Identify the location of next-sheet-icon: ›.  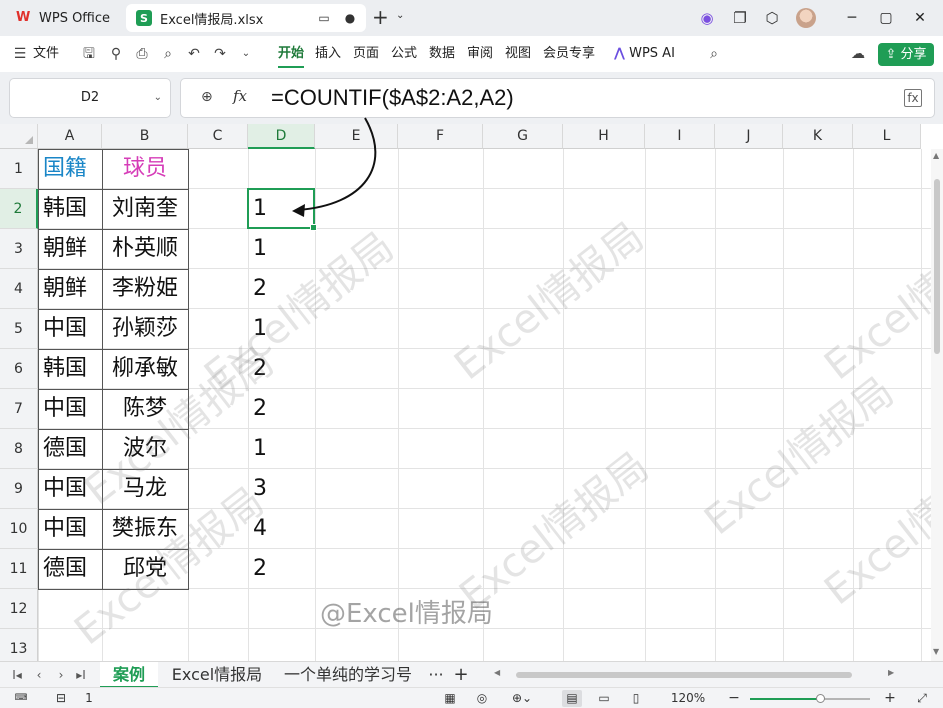
(61, 675).